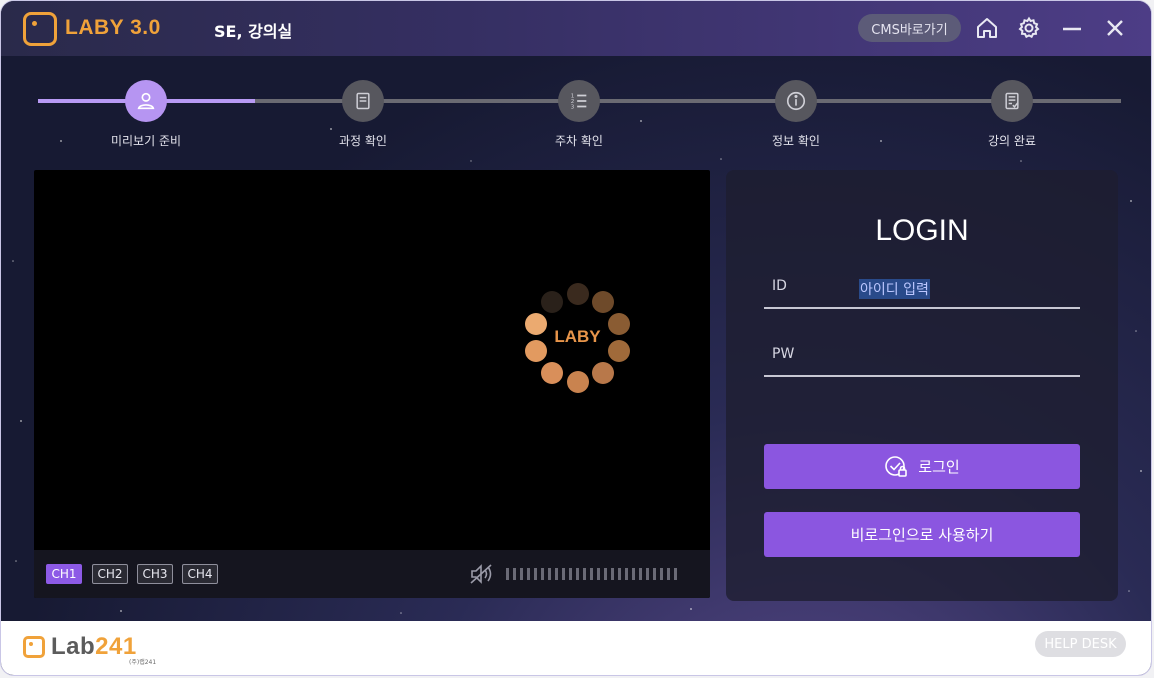  What do you see at coordinates (1080, 644) in the screenshot?
I see `help-desk-button: HELP DESK` at bounding box center [1080, 644].